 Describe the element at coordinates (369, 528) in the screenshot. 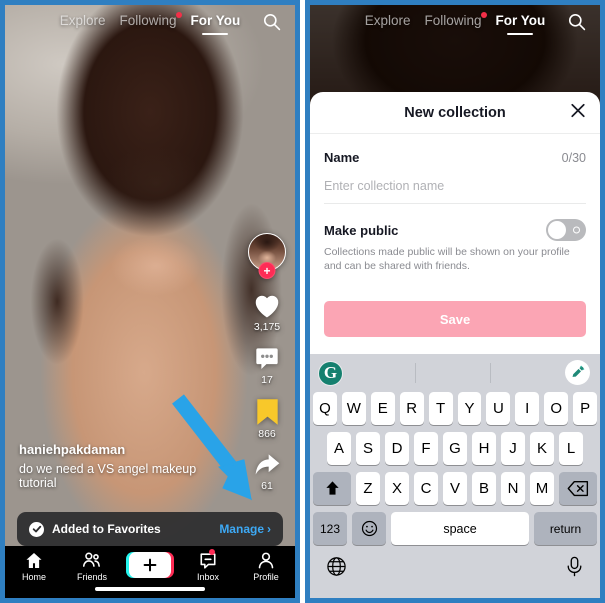

I see `emoji-icon` at that location.